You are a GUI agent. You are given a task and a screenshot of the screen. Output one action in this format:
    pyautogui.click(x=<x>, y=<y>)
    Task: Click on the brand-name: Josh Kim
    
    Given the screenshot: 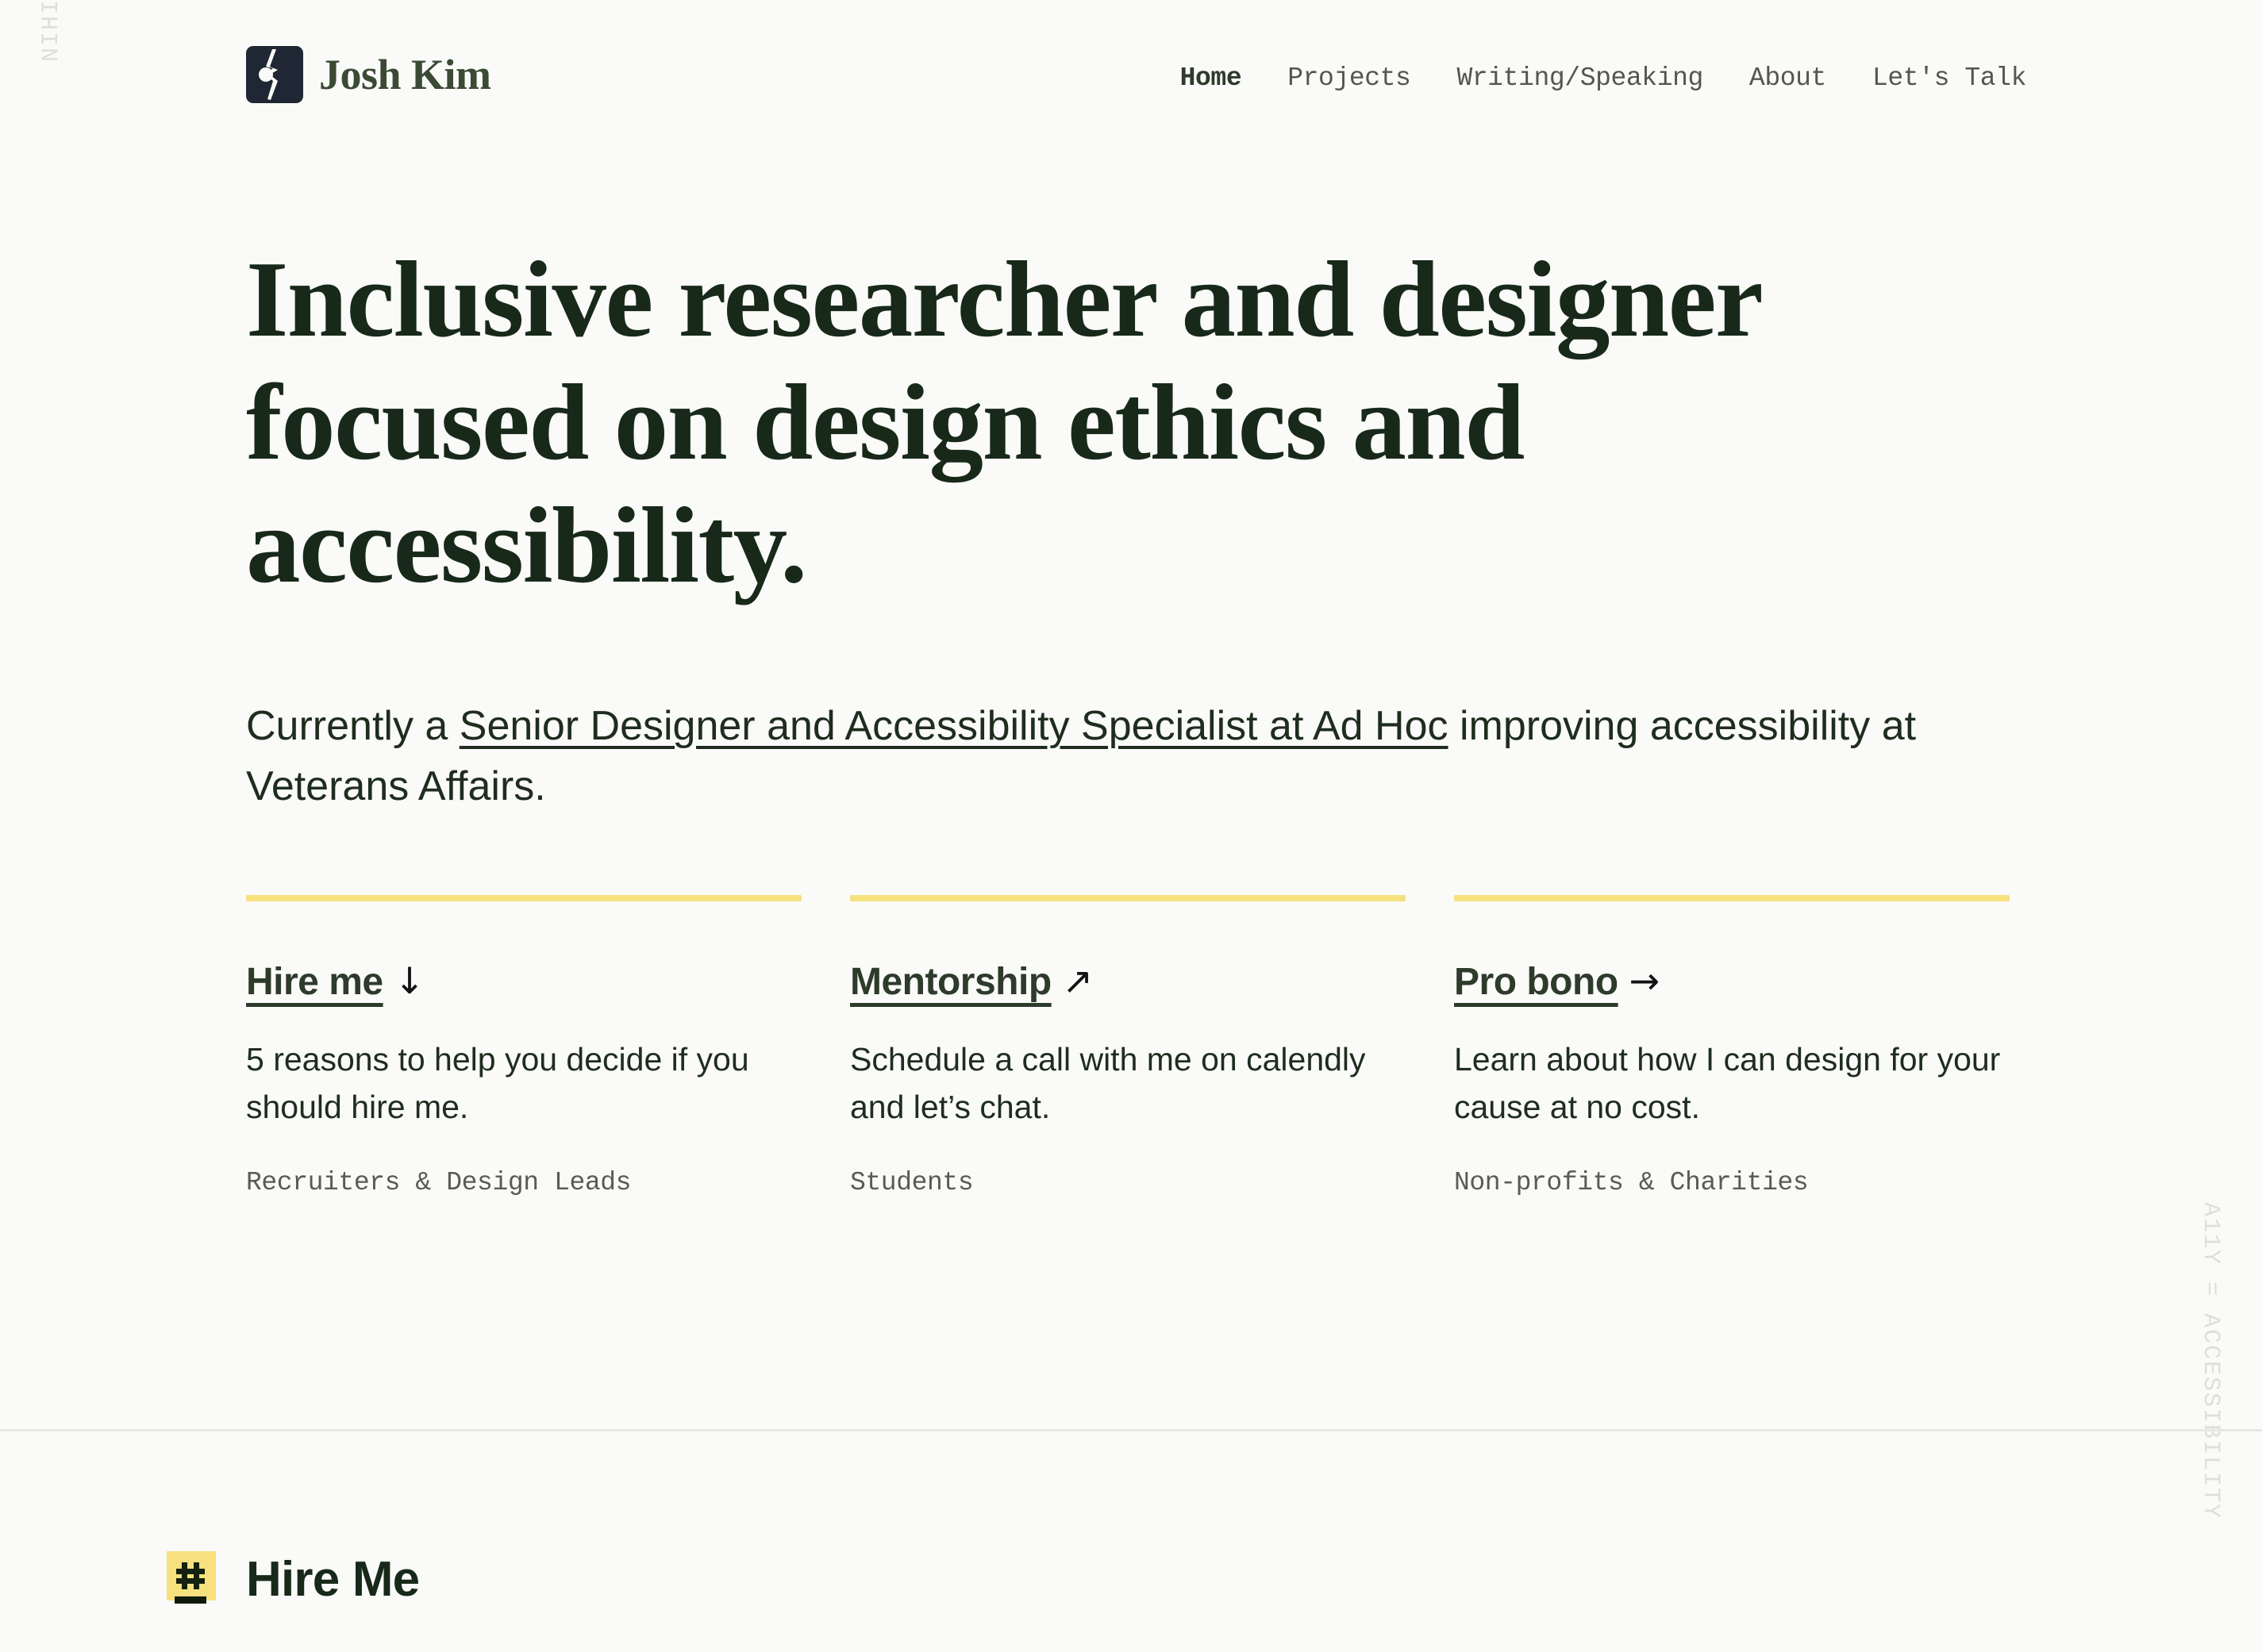 What is the action you would take?
    pyautogui.click(x=405, y=74)
    